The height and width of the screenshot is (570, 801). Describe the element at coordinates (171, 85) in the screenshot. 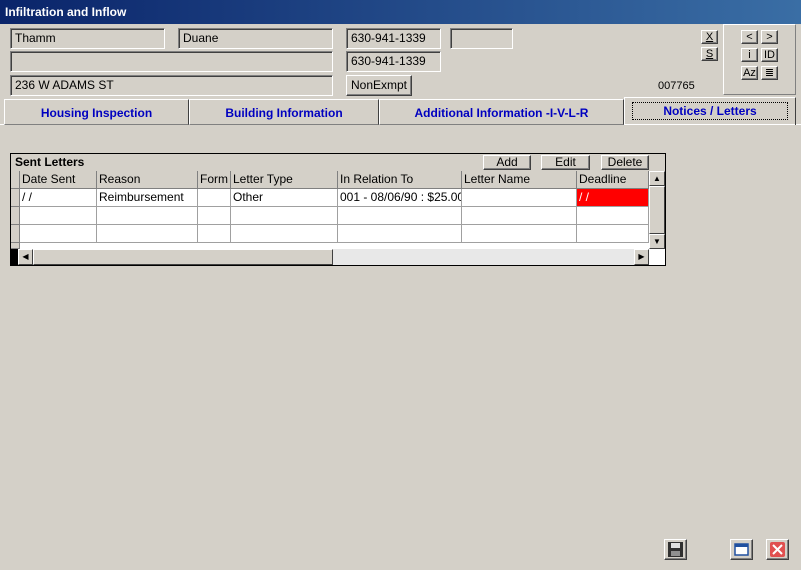

I see `address-field: 236 W ADAMS ST` at that location.